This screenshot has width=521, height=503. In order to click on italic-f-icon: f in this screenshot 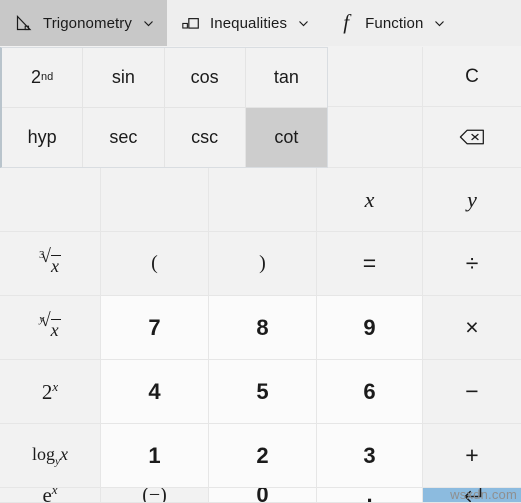, I will do `click(346, 21)`.